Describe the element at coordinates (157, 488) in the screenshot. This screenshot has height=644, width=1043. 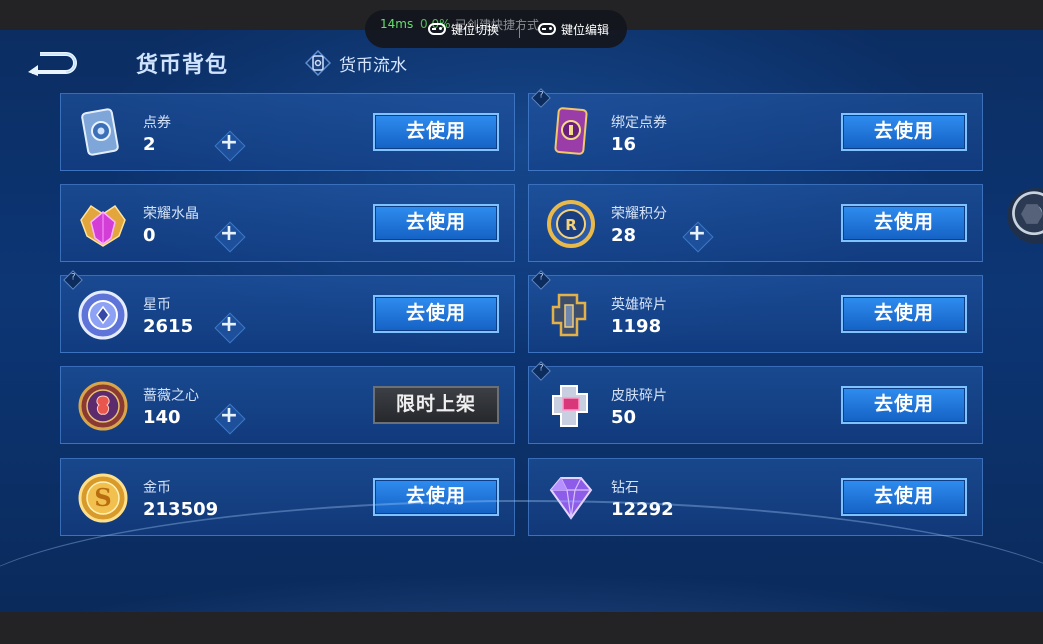
I see `currency-name: 金币` at that location.